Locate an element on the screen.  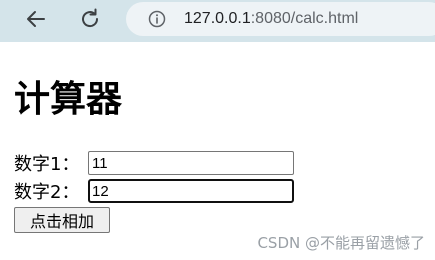
number2-row: 数字2： is located at coordinates (154, 191).